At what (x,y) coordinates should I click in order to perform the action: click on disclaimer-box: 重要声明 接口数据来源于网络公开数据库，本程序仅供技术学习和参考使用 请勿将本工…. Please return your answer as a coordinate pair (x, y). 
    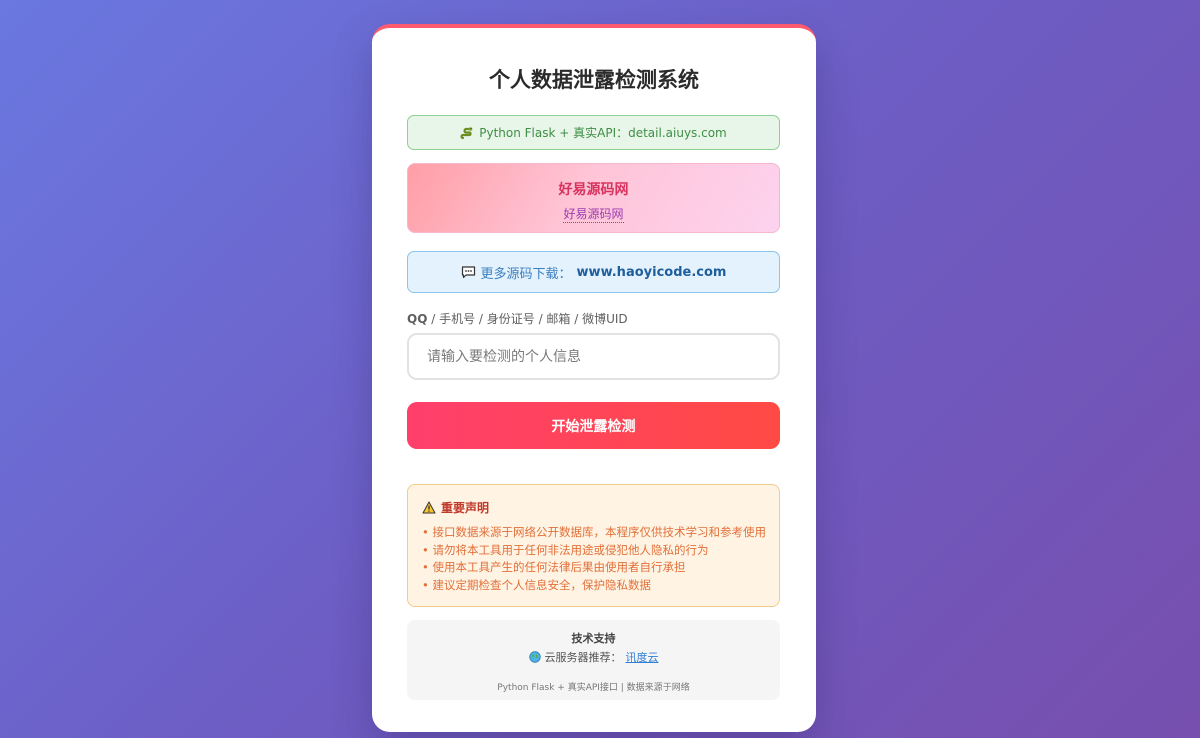
    Looking at the image, I should click on (593, 545).